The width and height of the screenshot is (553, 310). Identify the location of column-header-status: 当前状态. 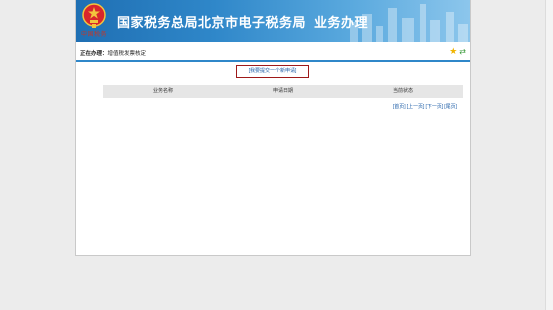
(402, 91).